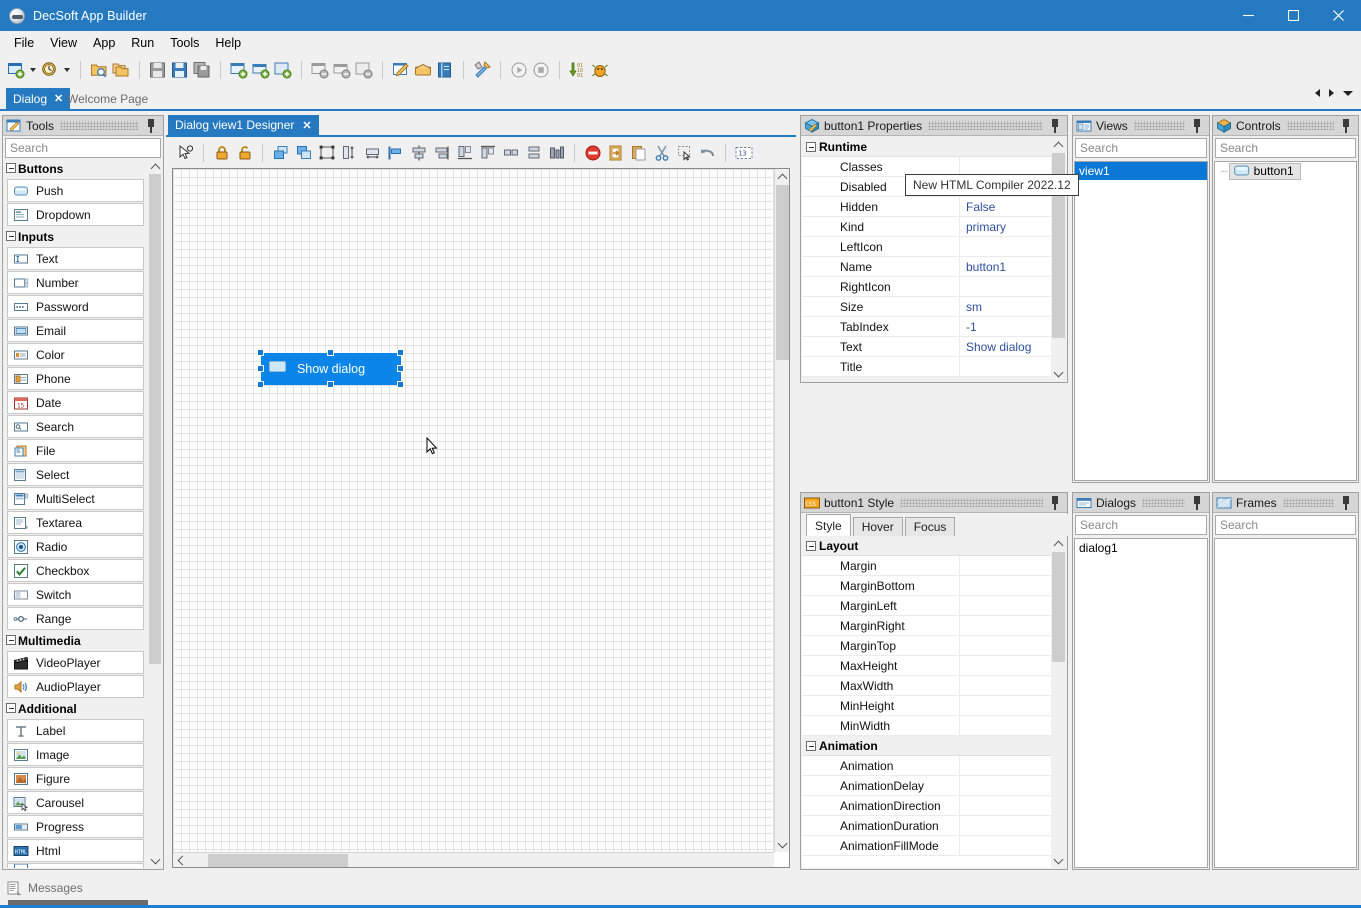 This screenshot has width=1361, height=908. What do you see at coordinates (76, 640) in the screenshot?
I see `tools-group-multimedia: Multimedia` at bounding box center [76, 640].